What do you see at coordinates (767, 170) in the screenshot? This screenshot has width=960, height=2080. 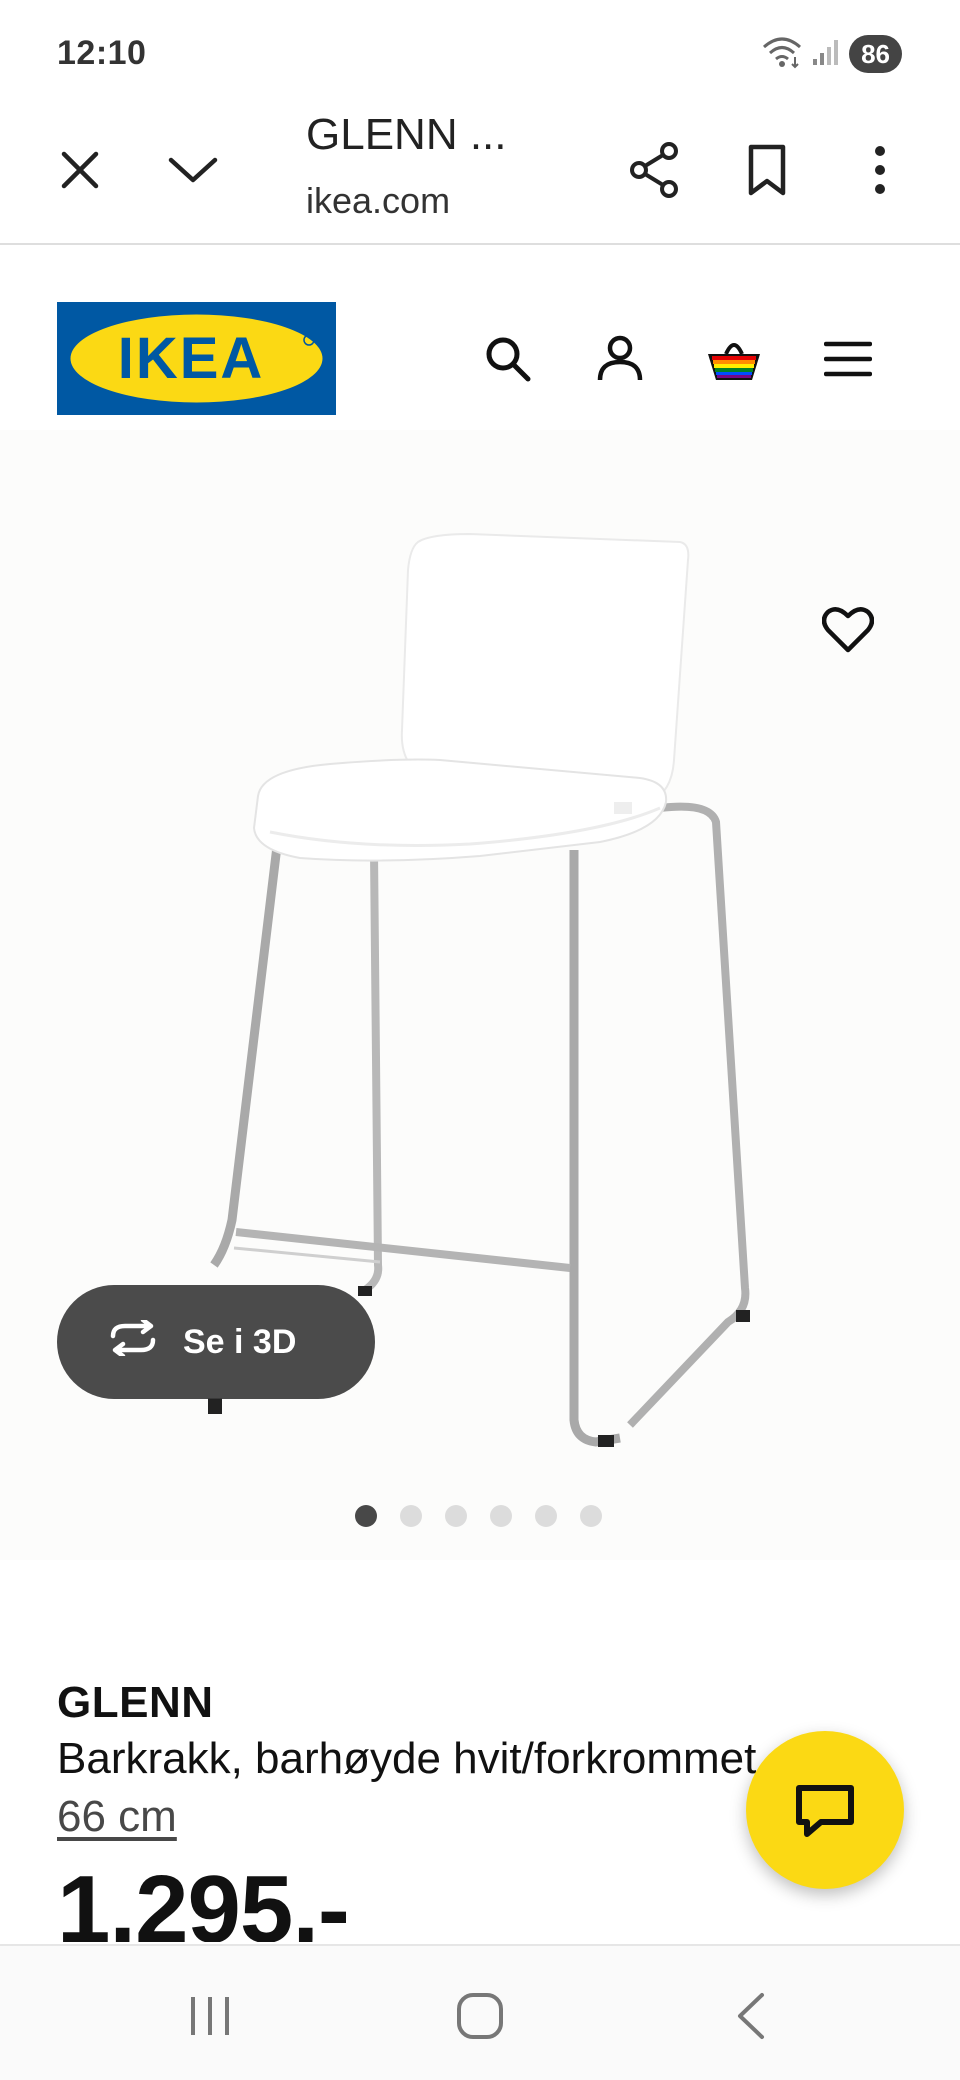 I see `bookmark-icon` at bounding box center [767, 170].